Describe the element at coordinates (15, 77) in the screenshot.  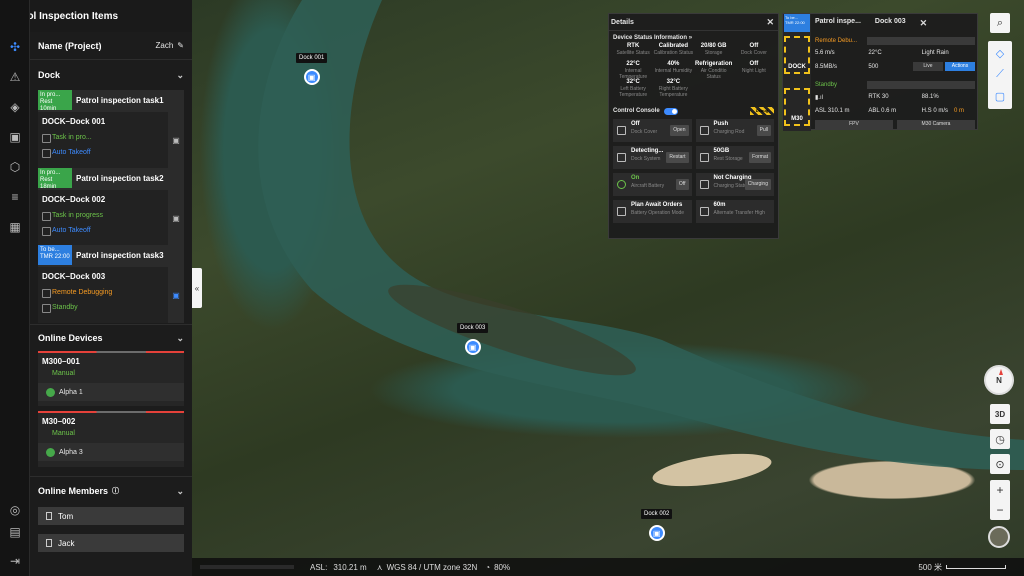
I see `warning-icon: ⚠` at that location.